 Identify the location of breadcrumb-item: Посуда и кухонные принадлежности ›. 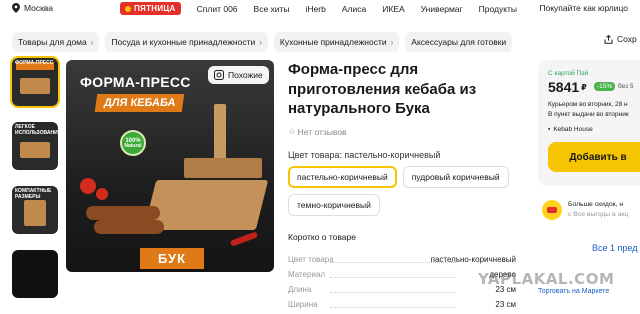
(186, 42).